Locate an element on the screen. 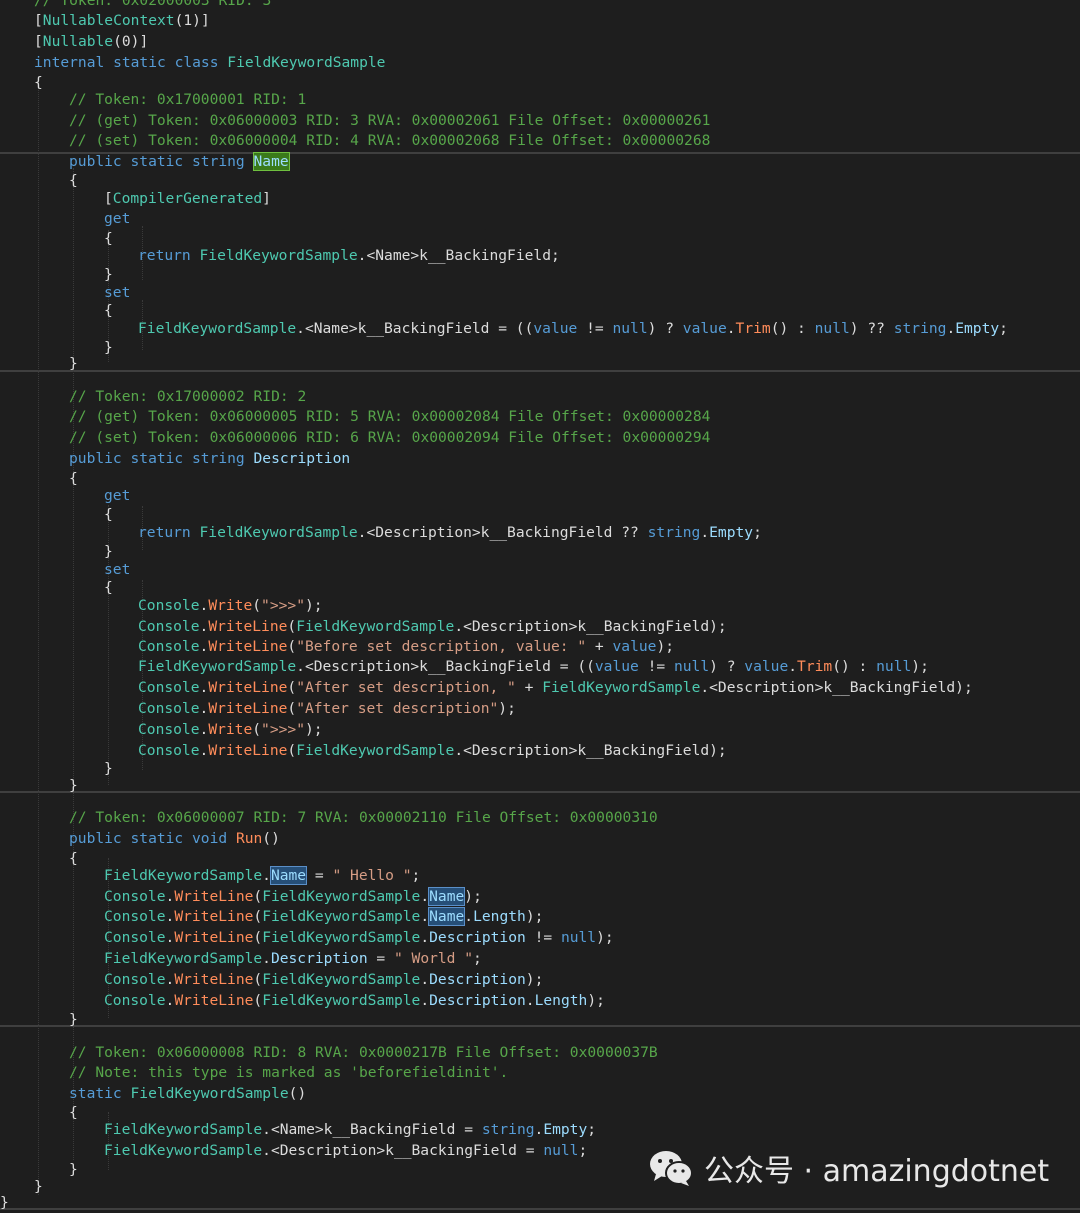  code-token: <Name>k__BackingField; is located at coordinates (463, 255).